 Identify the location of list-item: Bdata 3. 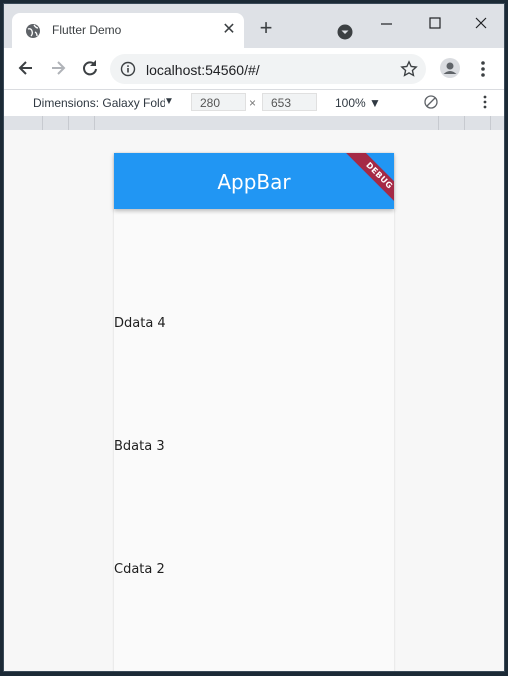
(139, 446).